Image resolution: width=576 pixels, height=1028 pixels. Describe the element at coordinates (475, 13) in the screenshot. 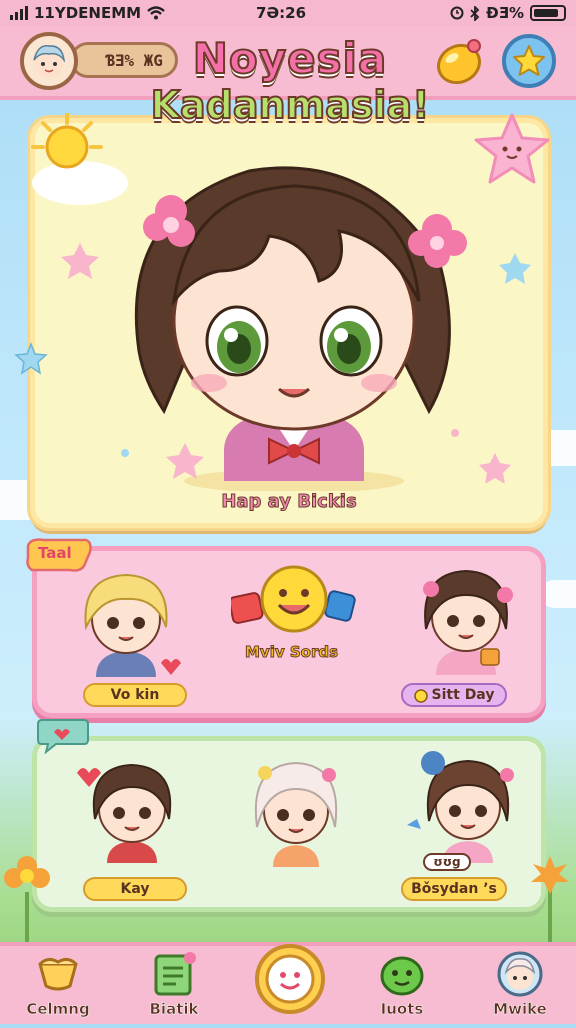

I see `bluetooth-icon` at that location.